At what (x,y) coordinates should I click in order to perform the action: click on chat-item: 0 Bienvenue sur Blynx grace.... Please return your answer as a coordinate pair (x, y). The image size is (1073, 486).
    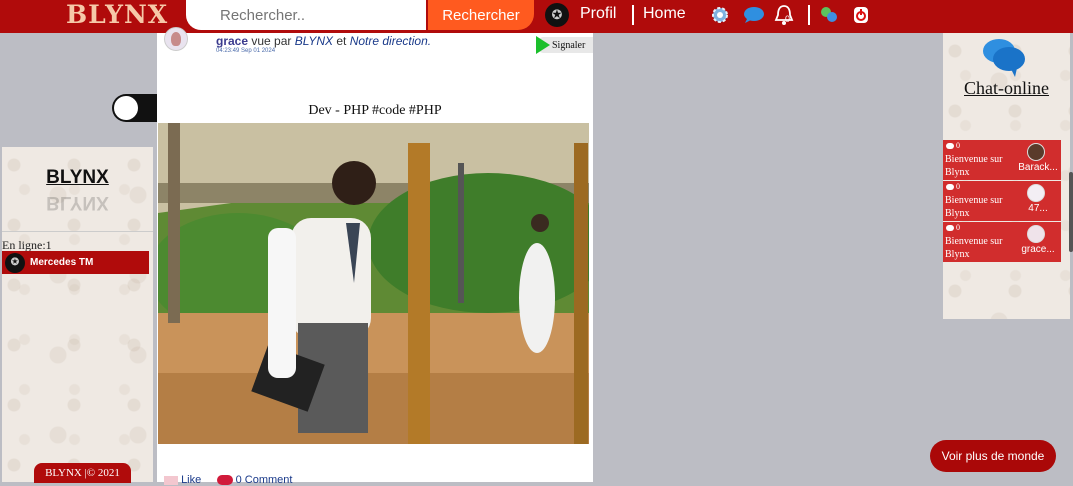
    Looking at the image, I should click on (1002, 242).